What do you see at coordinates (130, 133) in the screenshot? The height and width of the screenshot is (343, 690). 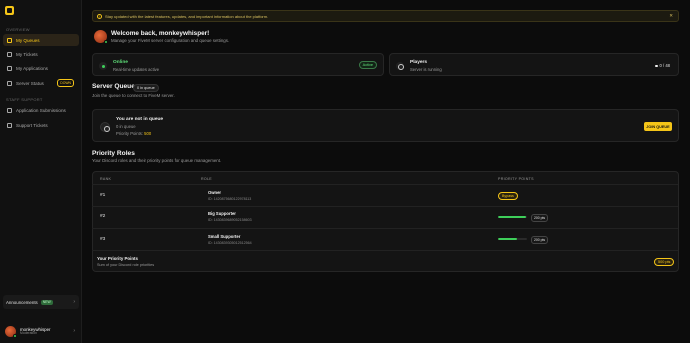 I see `priority-points-label: Priority Points:` at bounding box center [130, 133].